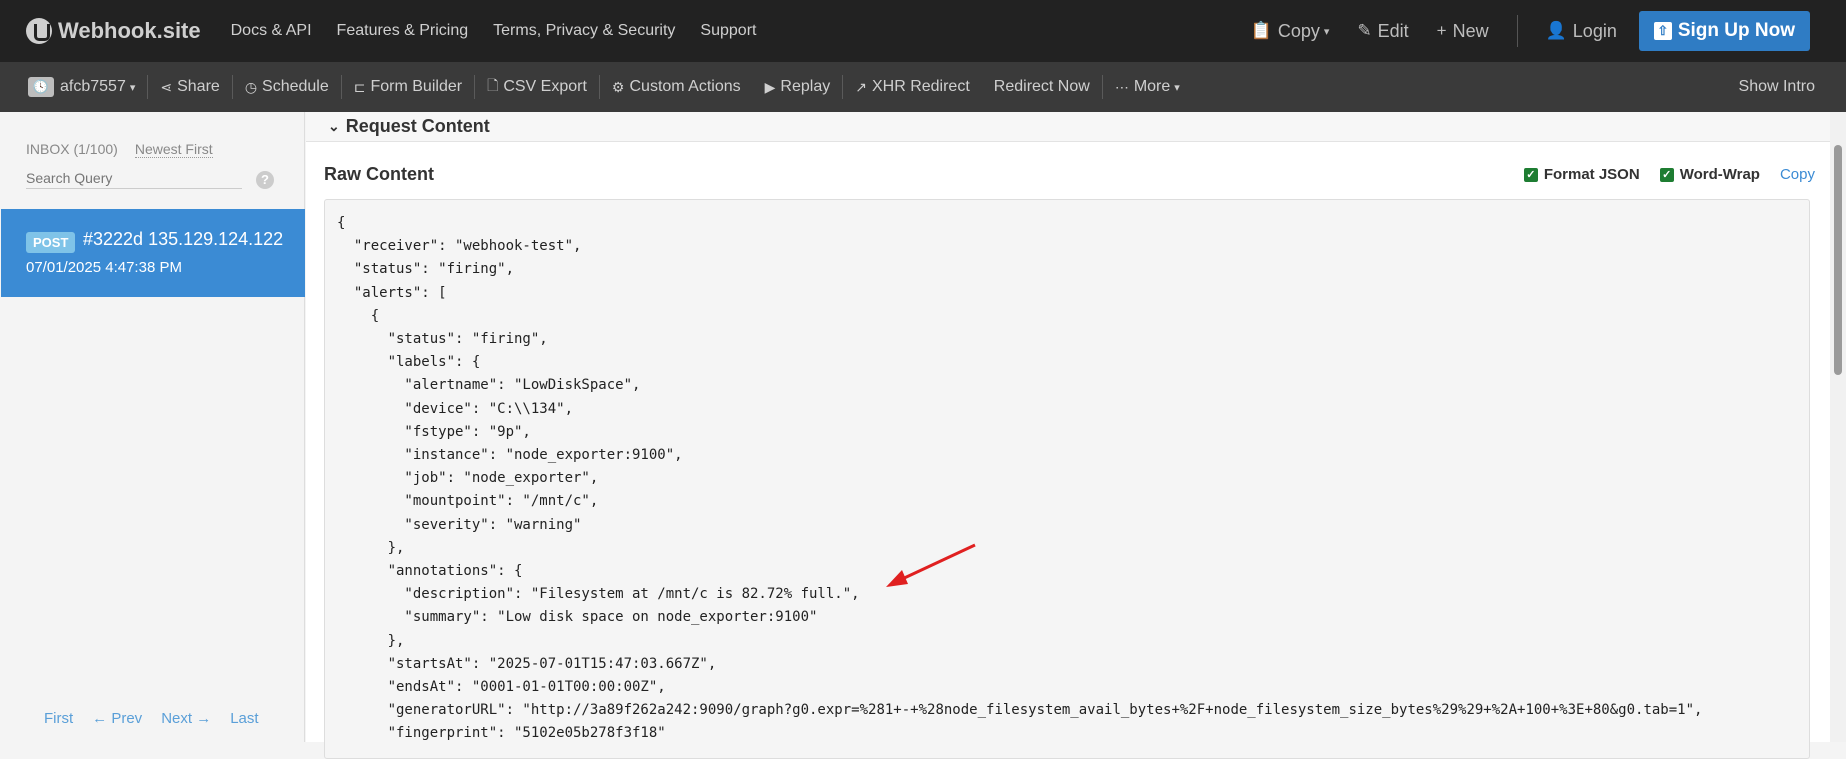 The image size is (1846, 759). I want to click on copy-button: 📋 Copy ▾, so click(1290, 31).